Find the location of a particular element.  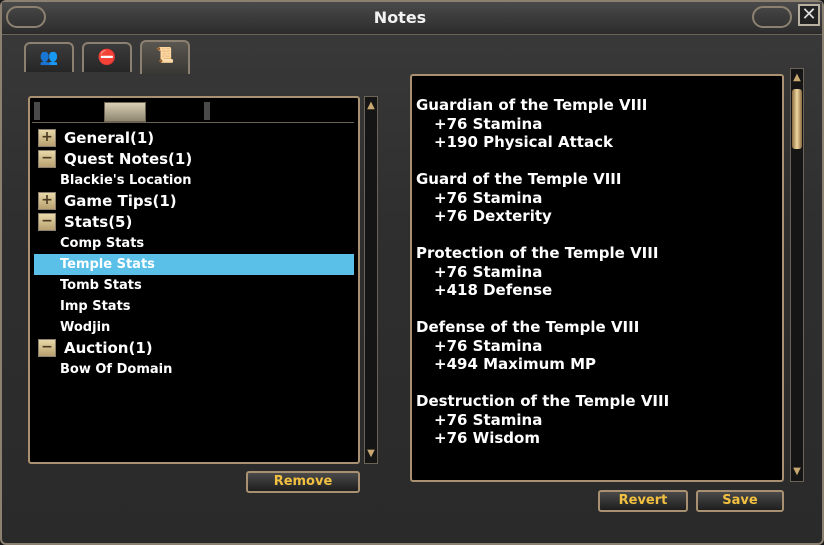

tree-category-label: General(1) is located at coordinates (109, 138).